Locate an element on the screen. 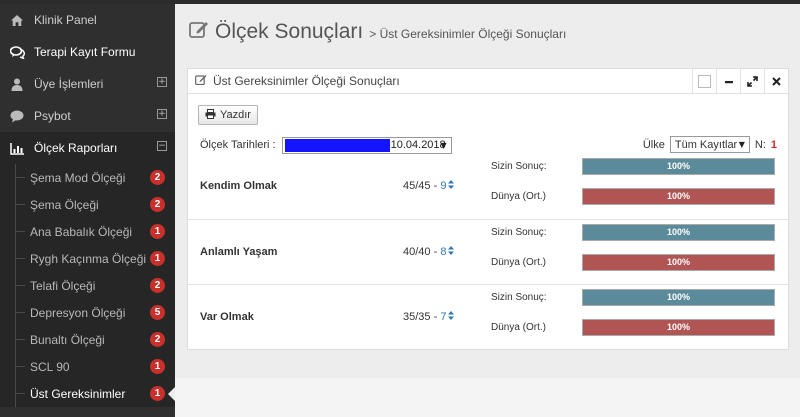  sidebar-subitem-depresyon: Depresyon Ölçeği 5 is located at coordinates (87, 312).